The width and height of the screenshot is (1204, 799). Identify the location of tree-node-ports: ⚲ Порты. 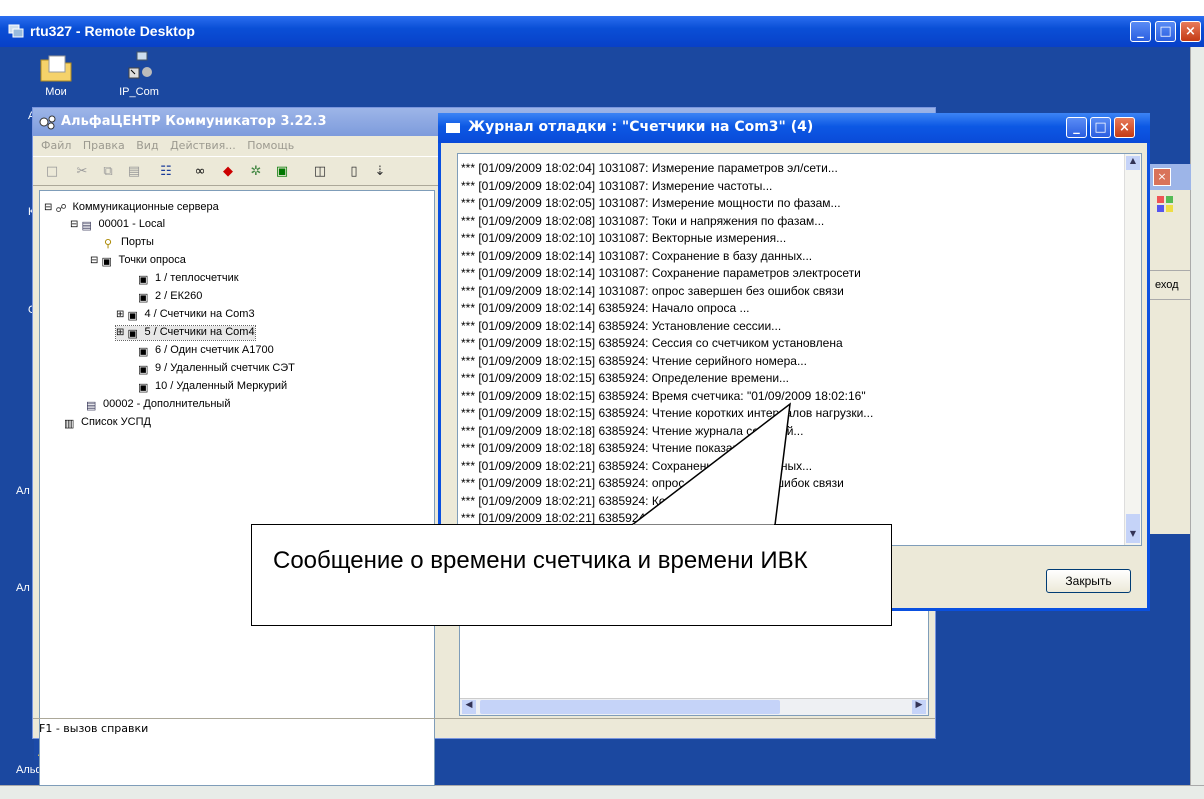
(129, 243).